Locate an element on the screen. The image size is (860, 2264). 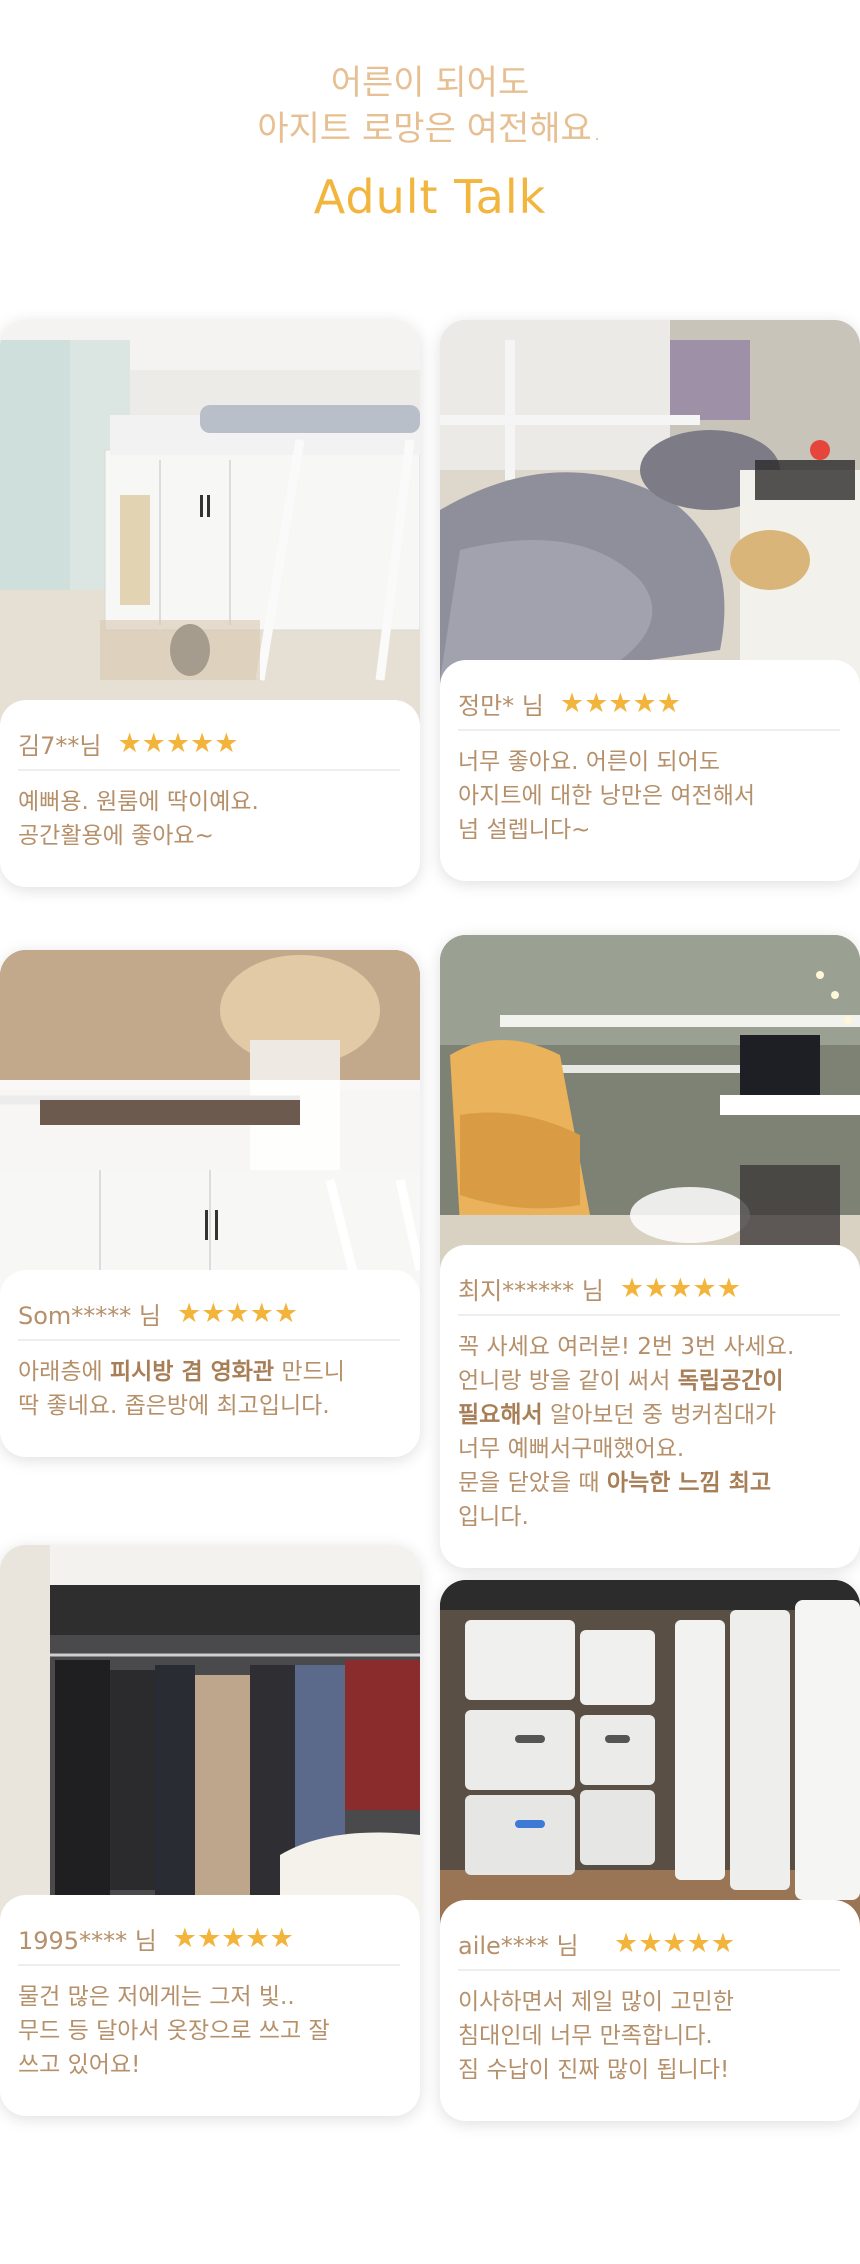
review-card-1: 김7**님 ★★★★★ 예뻐용. 원룸에 딱이예요. 공간활용에 좋아요~ is located at coordinates (210, 603).